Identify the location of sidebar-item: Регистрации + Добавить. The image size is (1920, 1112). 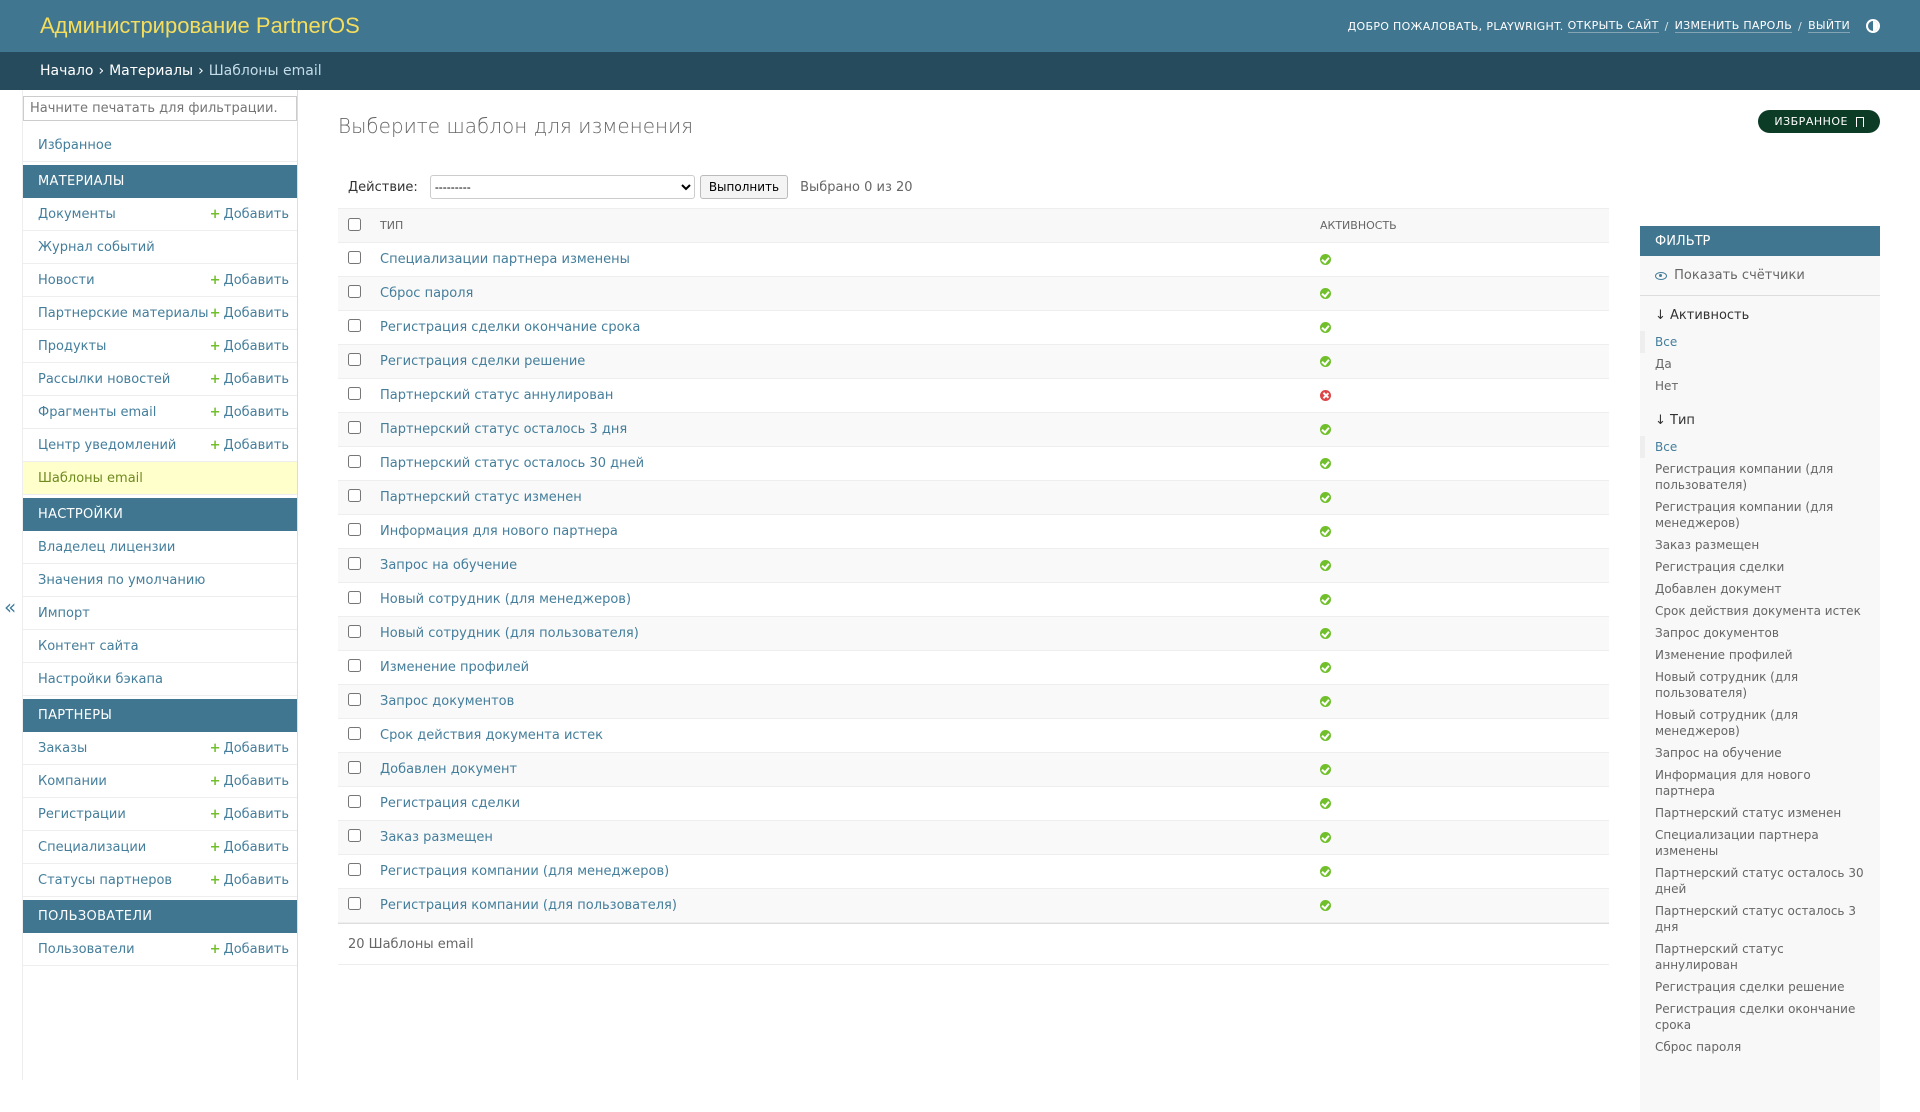
(160, 814).